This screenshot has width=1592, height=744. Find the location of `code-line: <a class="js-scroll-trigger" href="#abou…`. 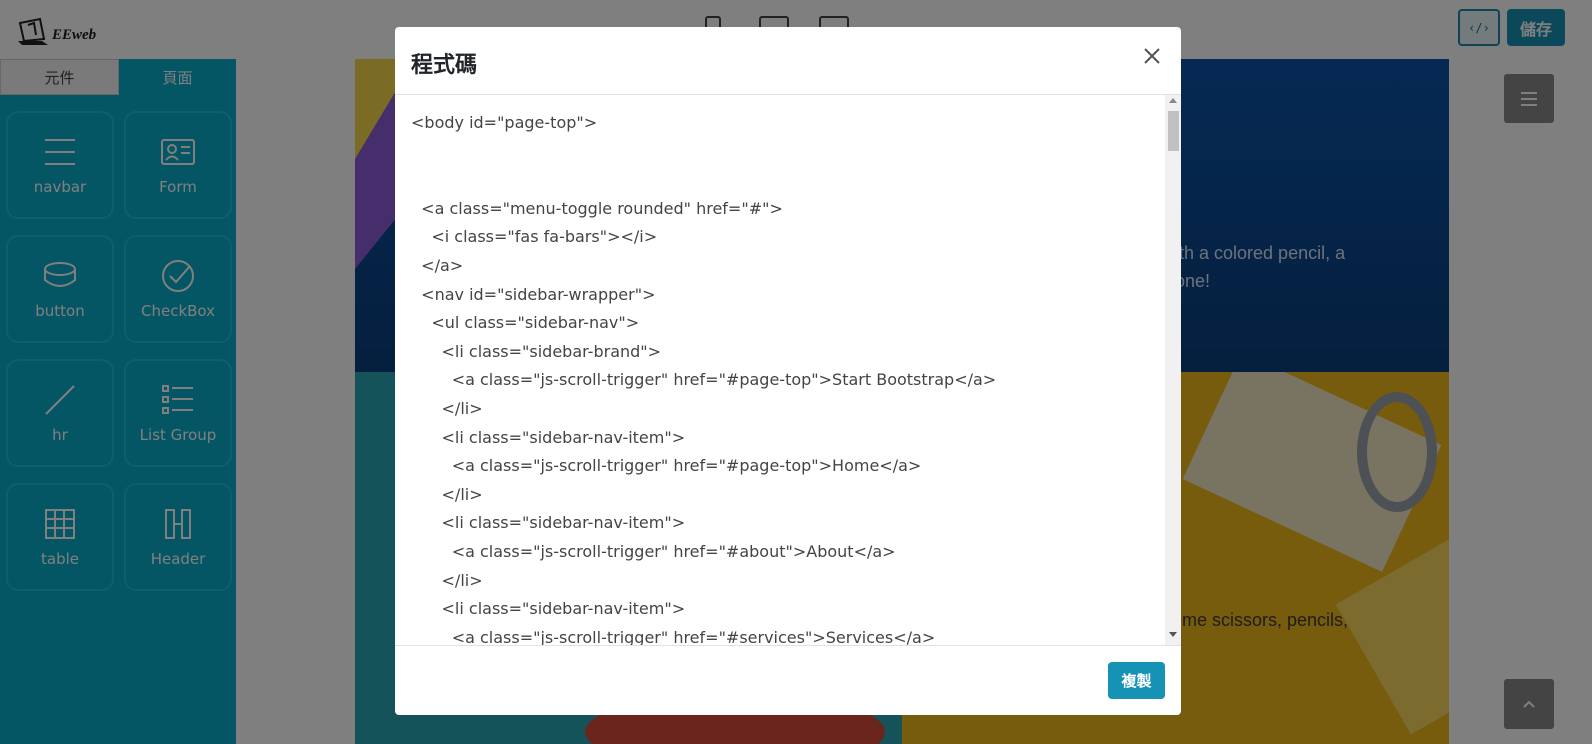

code-line: <a class="js-scroll-trigger" href="#abou… is located at coordinates (653, 551).